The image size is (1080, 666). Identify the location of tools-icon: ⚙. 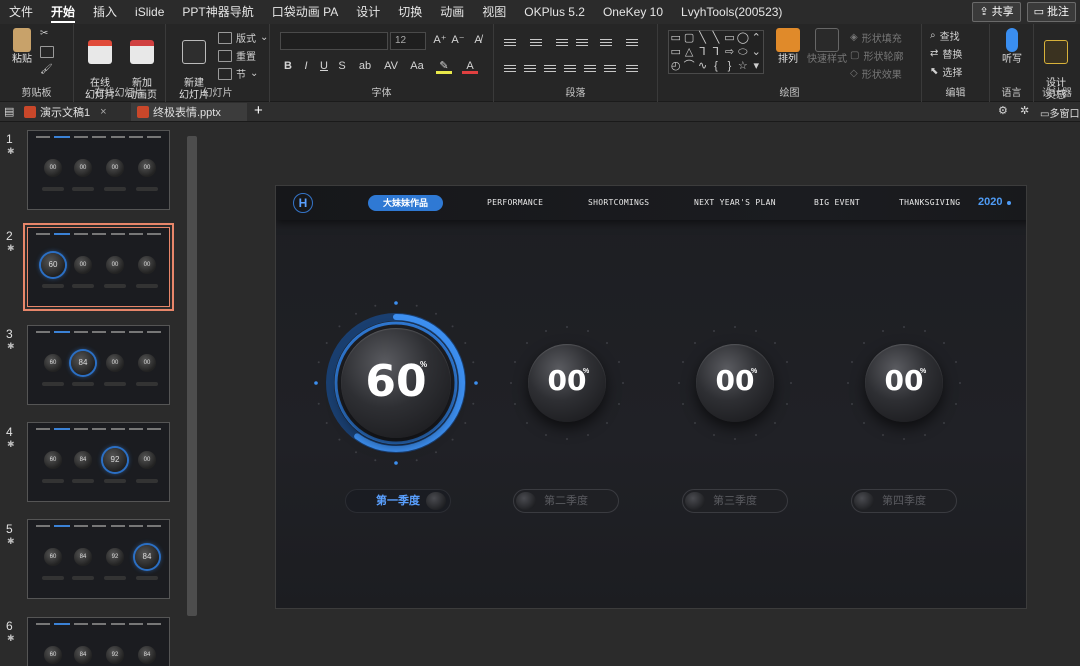
(1003, 110).